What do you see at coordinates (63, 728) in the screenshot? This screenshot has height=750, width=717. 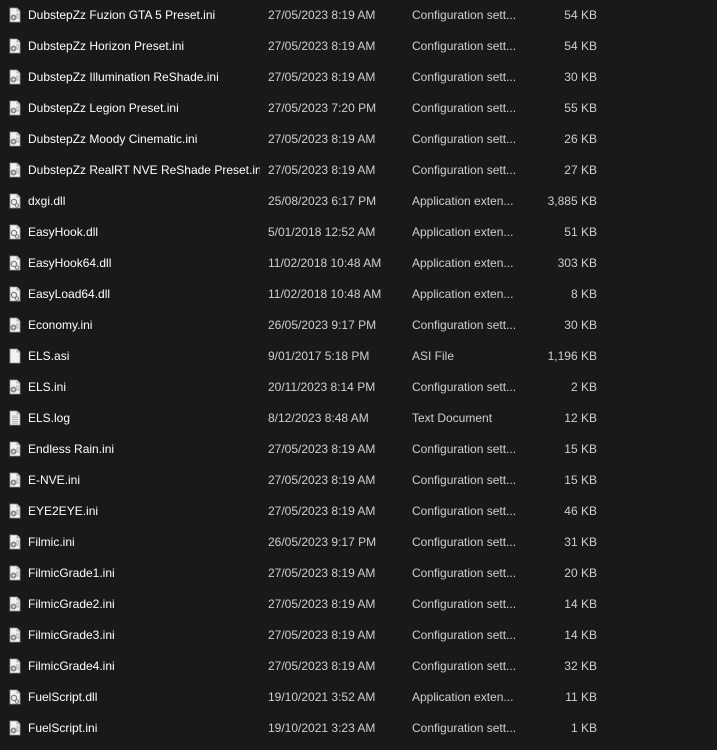 I see `file-name: FuelScript.ini` at bounding box center [63, 728].